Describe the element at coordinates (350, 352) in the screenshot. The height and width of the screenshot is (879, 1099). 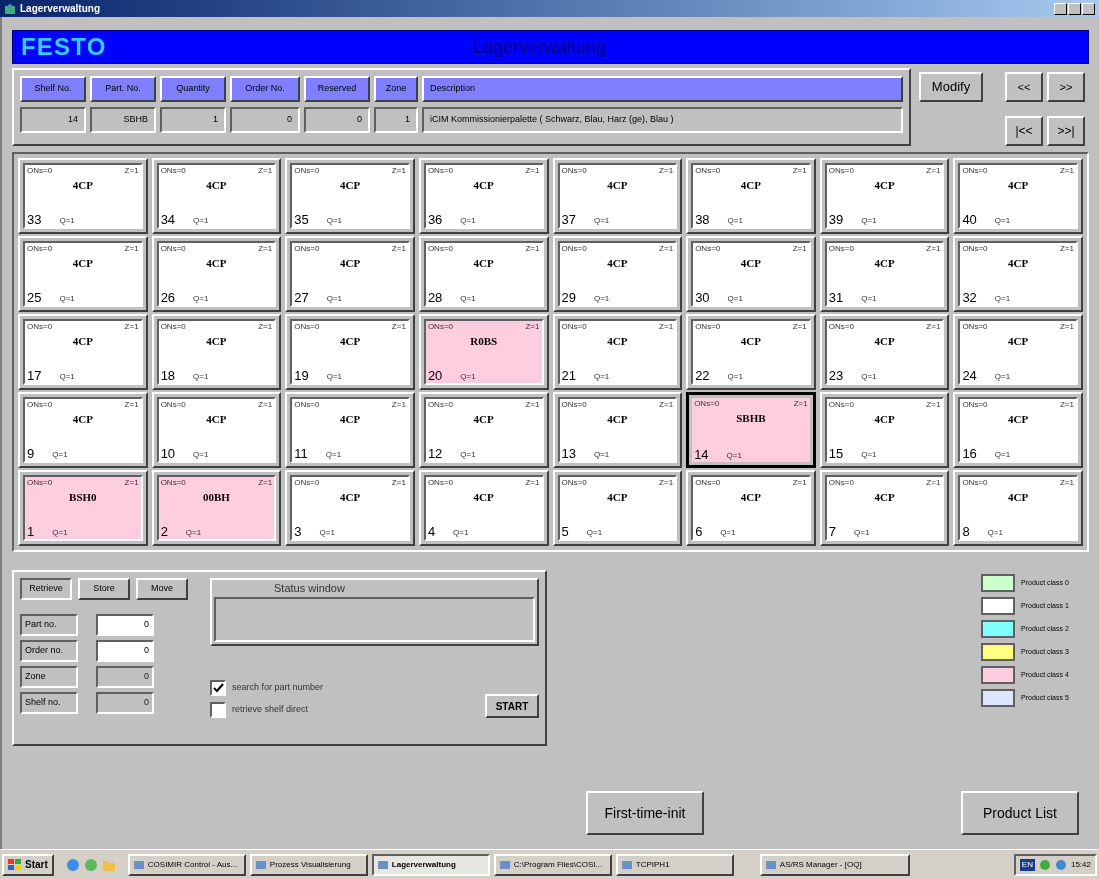
I see `shelf-slot: ONs=0 Z=1 4CP 19 Q=1` at that location.